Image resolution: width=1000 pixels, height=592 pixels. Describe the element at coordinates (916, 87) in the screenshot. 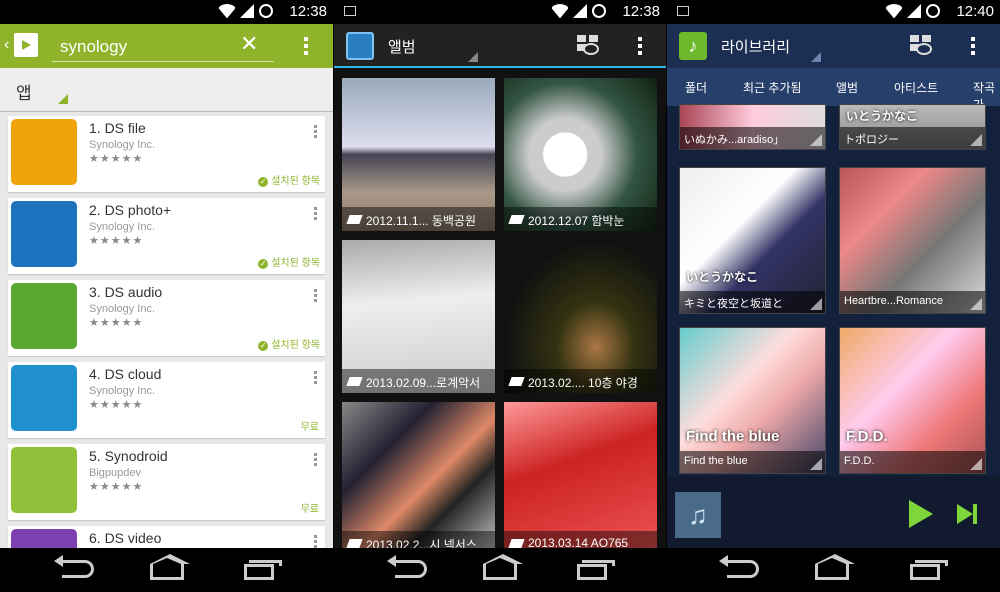

I see `tab-artists: 아티스트` at that location.